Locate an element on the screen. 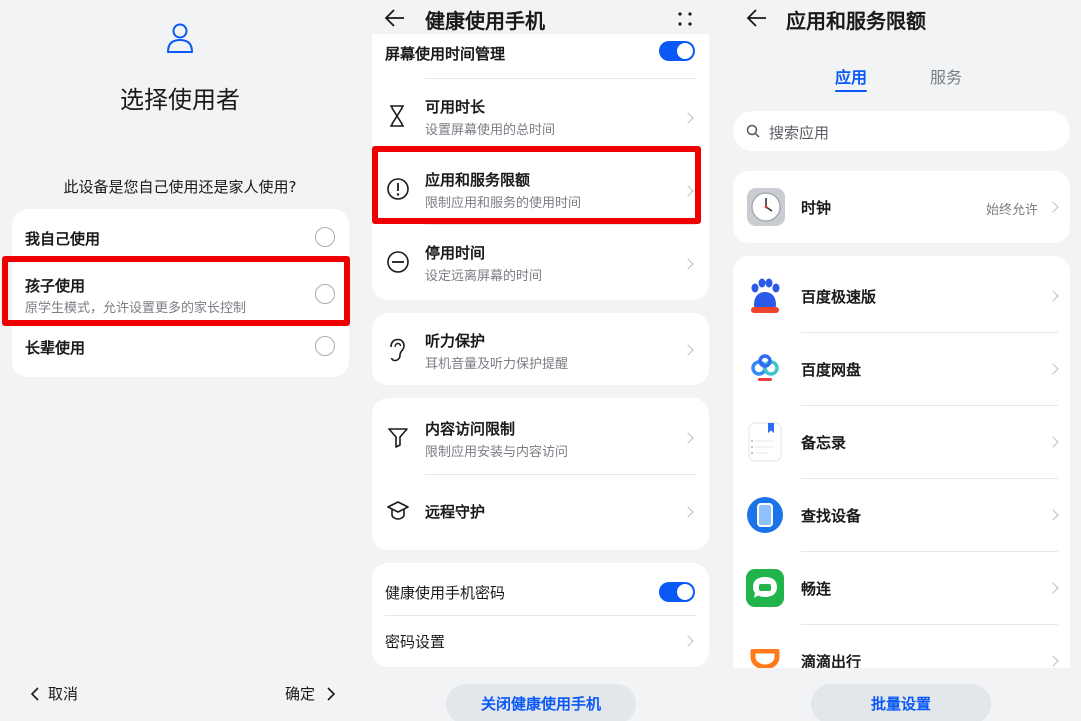  hearing-title: 听力保护 is located at coordinates (455, 341).